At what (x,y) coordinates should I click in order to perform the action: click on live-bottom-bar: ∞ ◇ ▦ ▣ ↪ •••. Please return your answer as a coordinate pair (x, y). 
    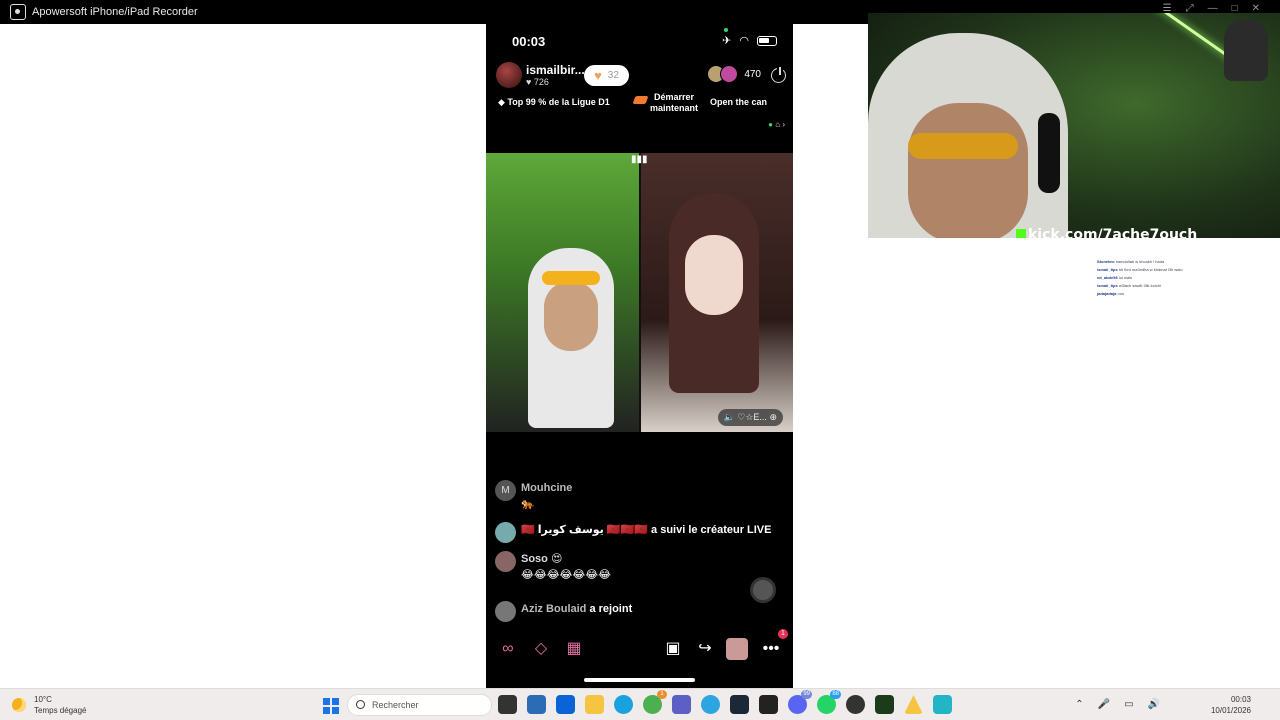
    Looking at the image, I should click on (639, 650).